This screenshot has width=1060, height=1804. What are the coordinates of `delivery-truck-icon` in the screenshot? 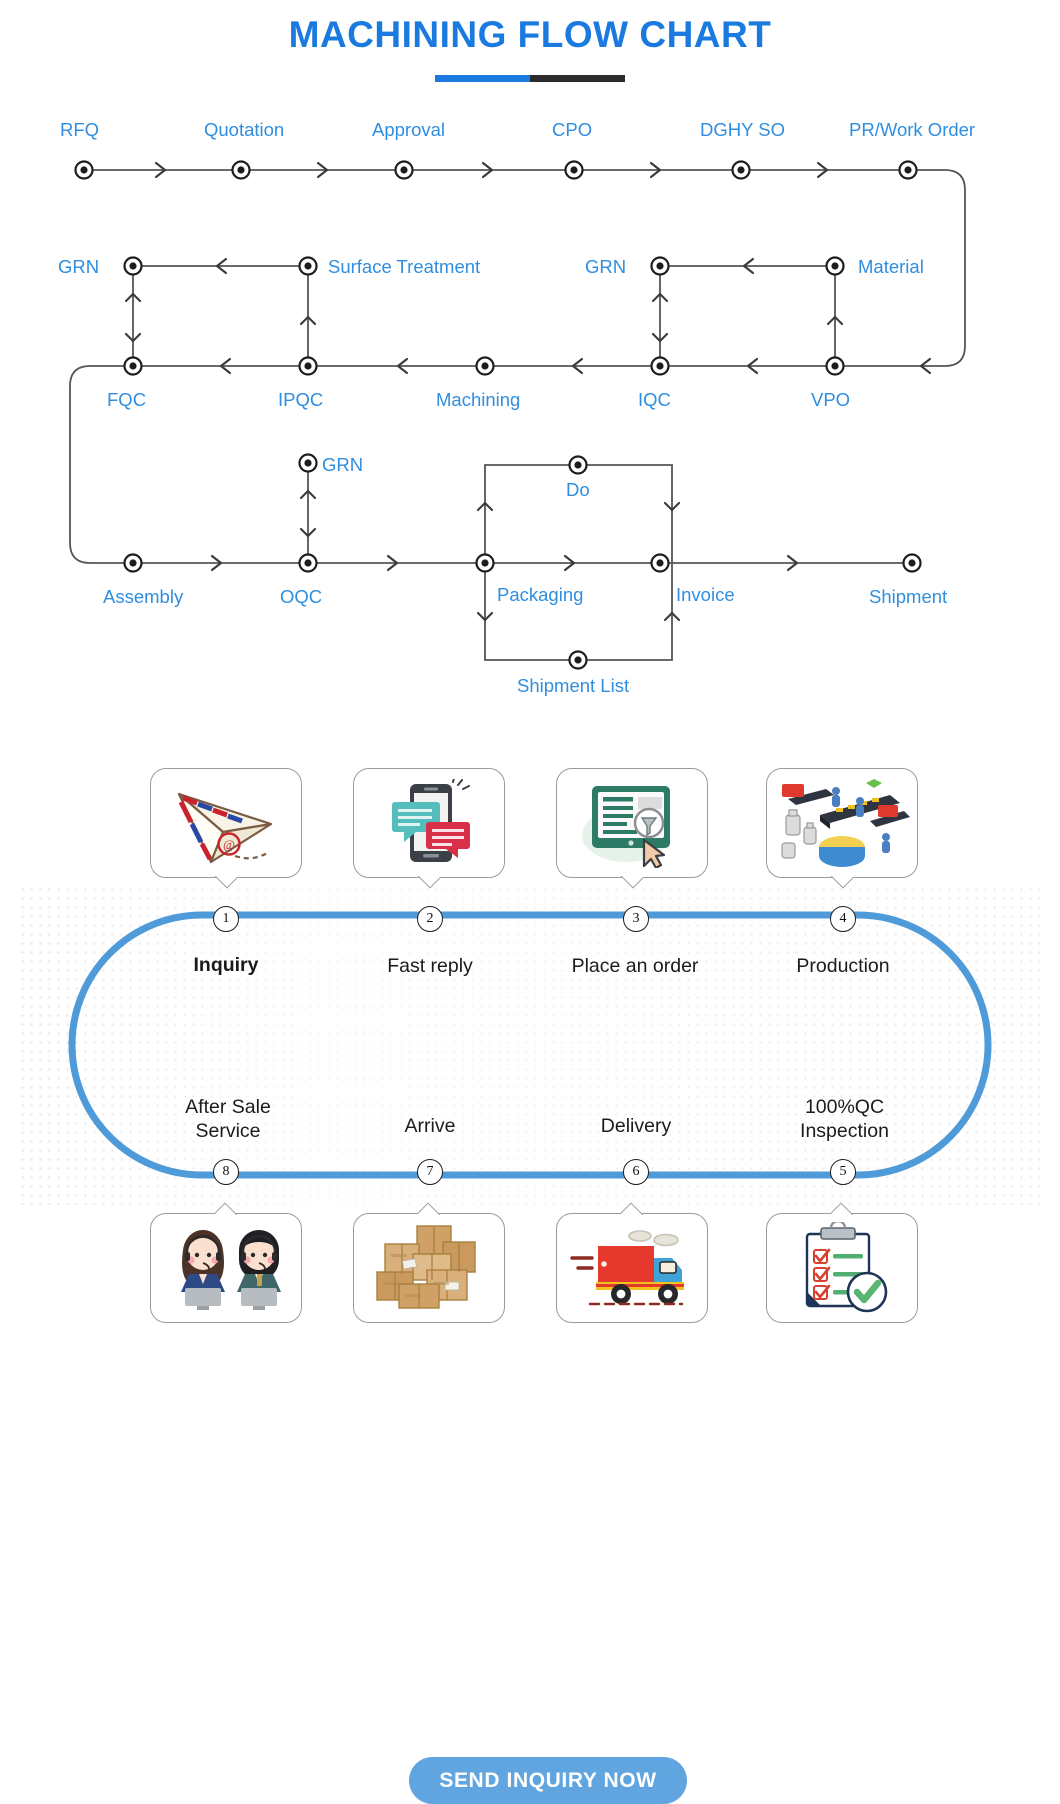 It's located at (632, 1268).